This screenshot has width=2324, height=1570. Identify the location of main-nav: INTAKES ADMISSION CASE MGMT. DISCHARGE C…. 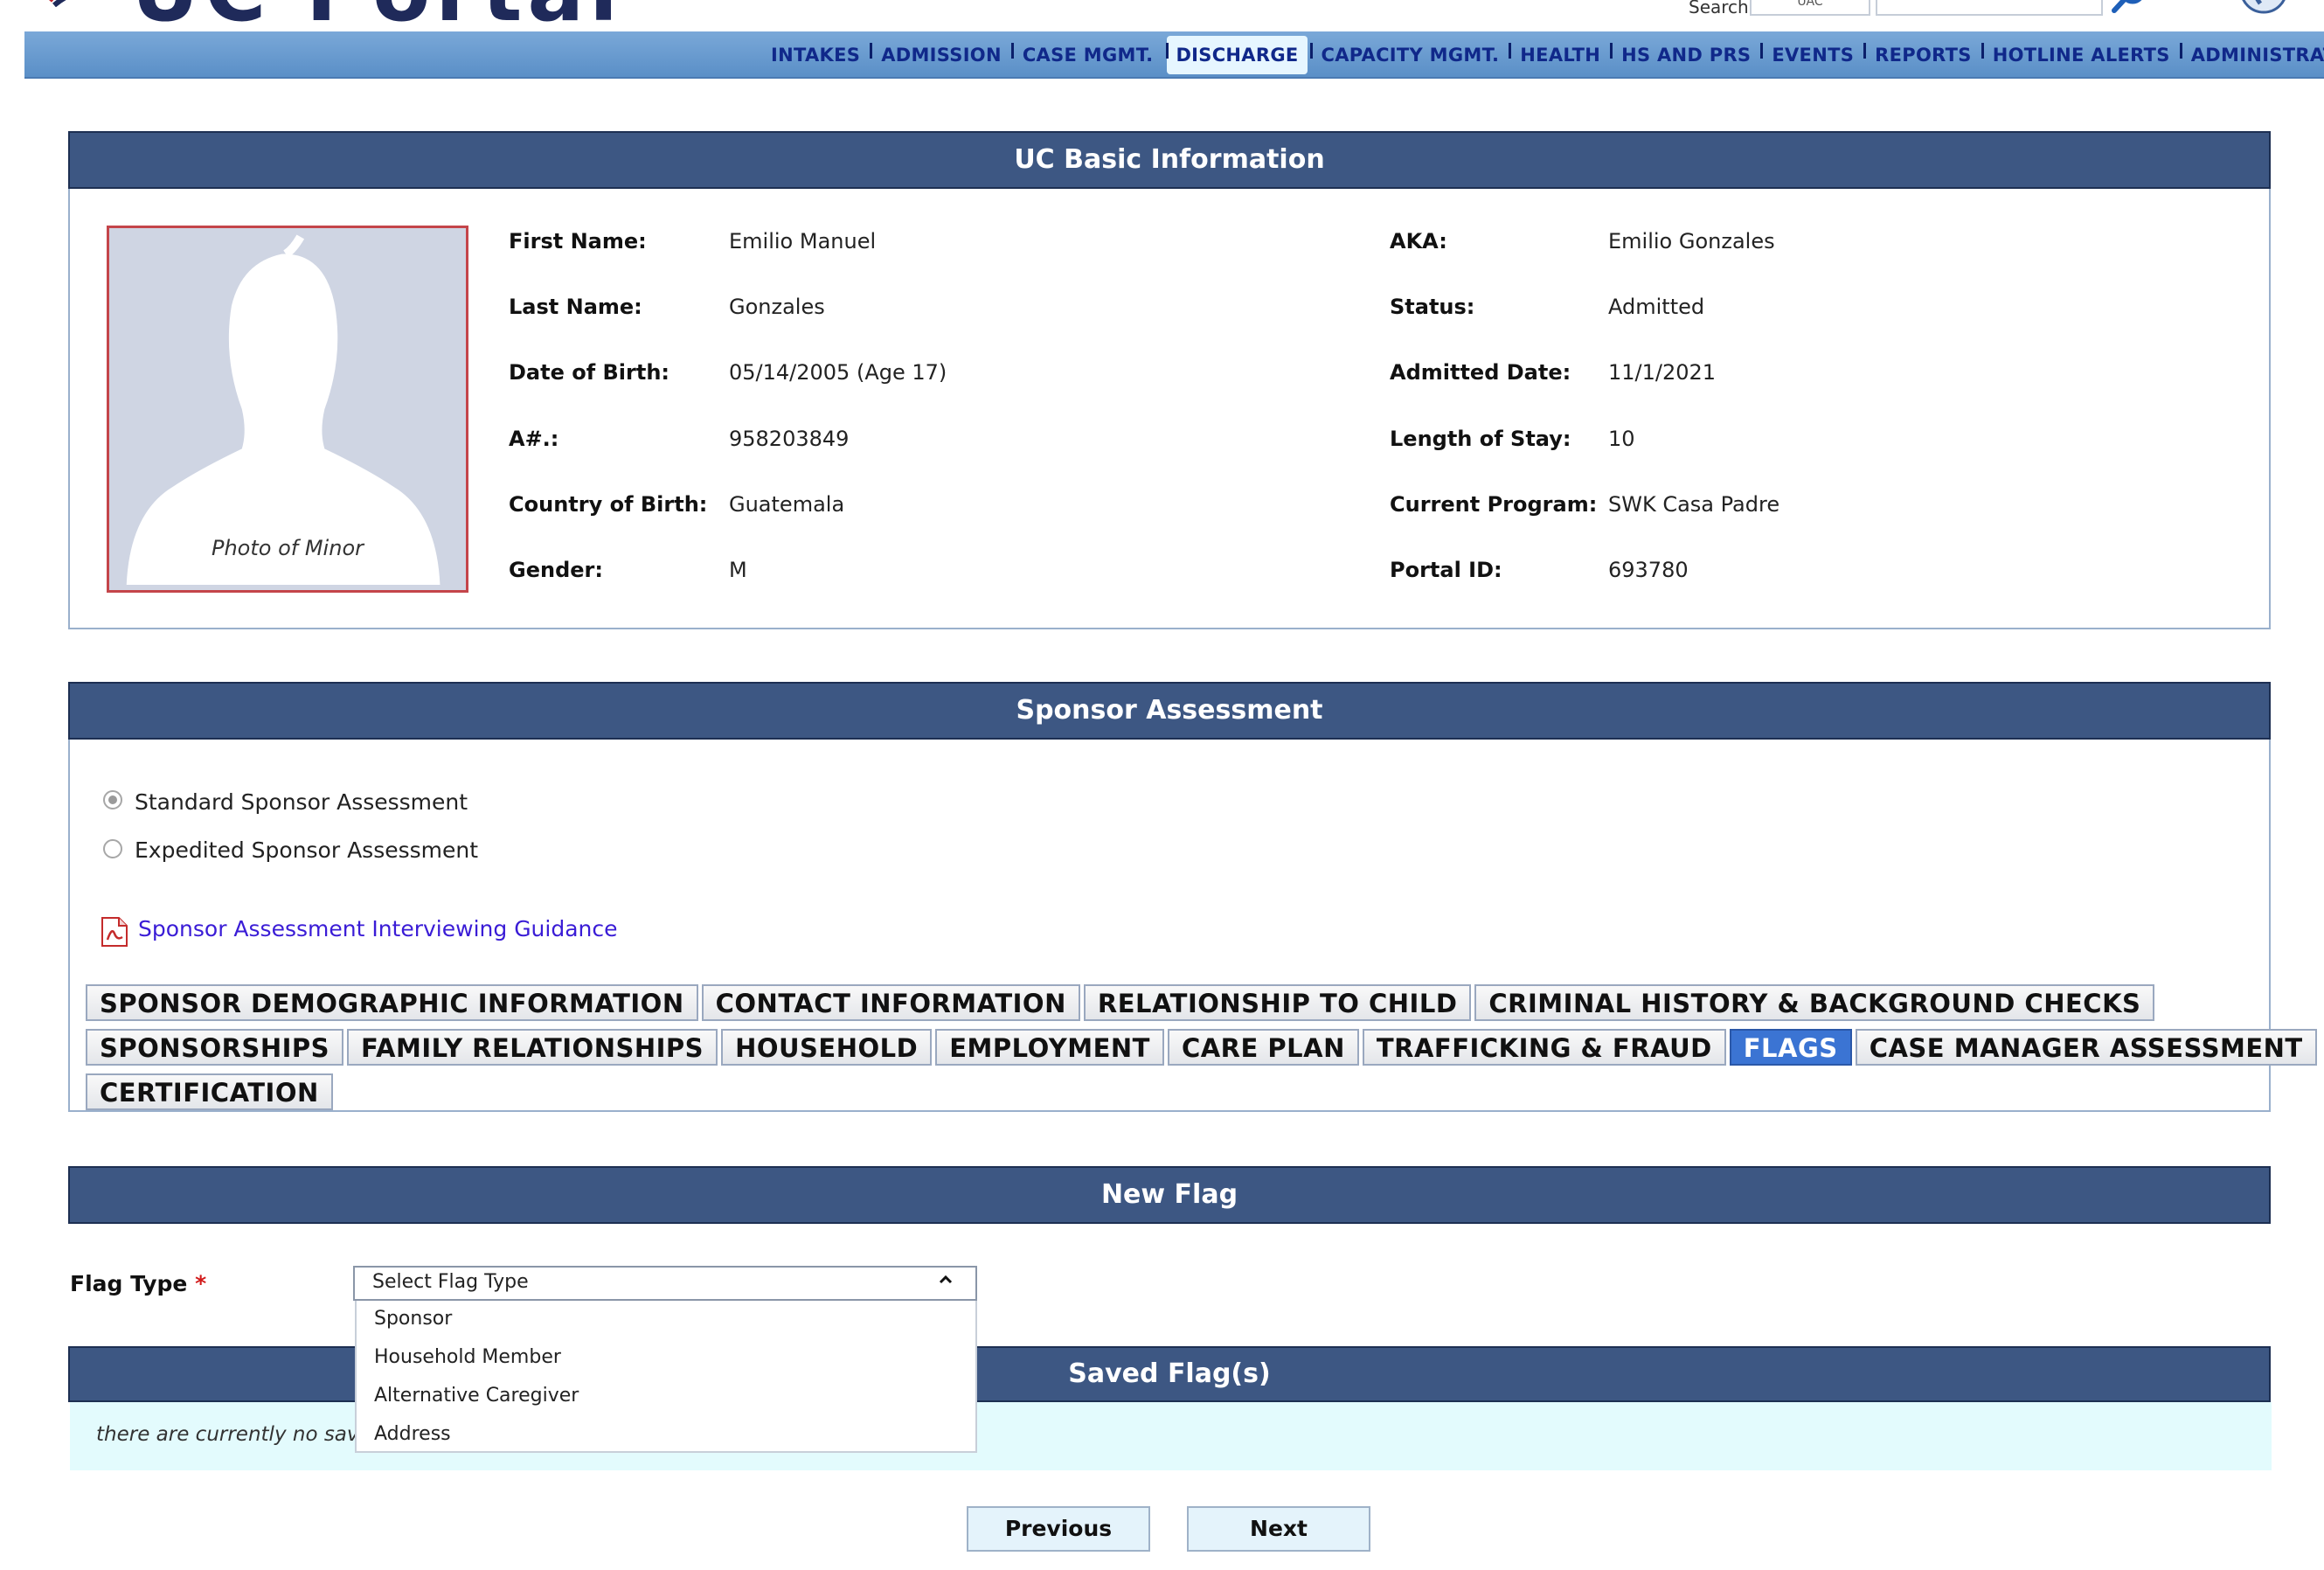
(1542, 55).